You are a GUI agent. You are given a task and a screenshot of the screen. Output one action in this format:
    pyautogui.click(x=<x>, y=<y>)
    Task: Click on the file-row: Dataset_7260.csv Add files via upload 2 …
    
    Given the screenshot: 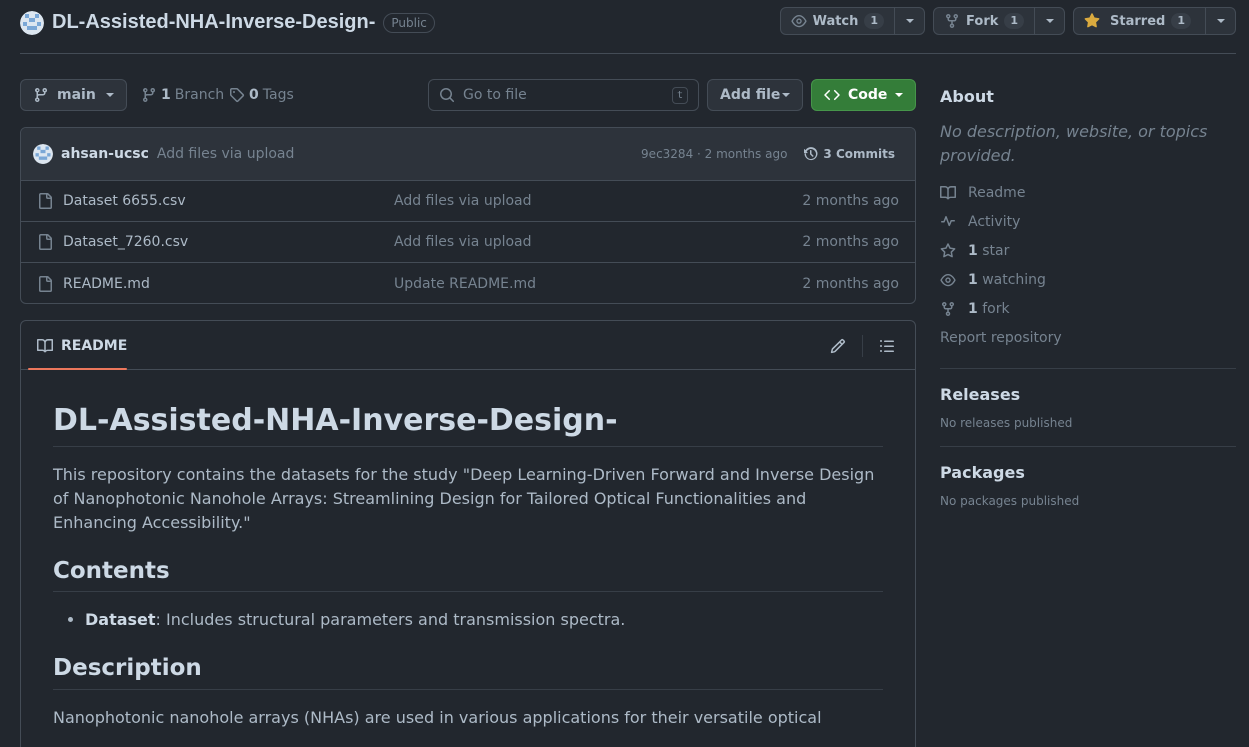 What is the action you would take?
    pyautogui.click(x=468, y=242)
    